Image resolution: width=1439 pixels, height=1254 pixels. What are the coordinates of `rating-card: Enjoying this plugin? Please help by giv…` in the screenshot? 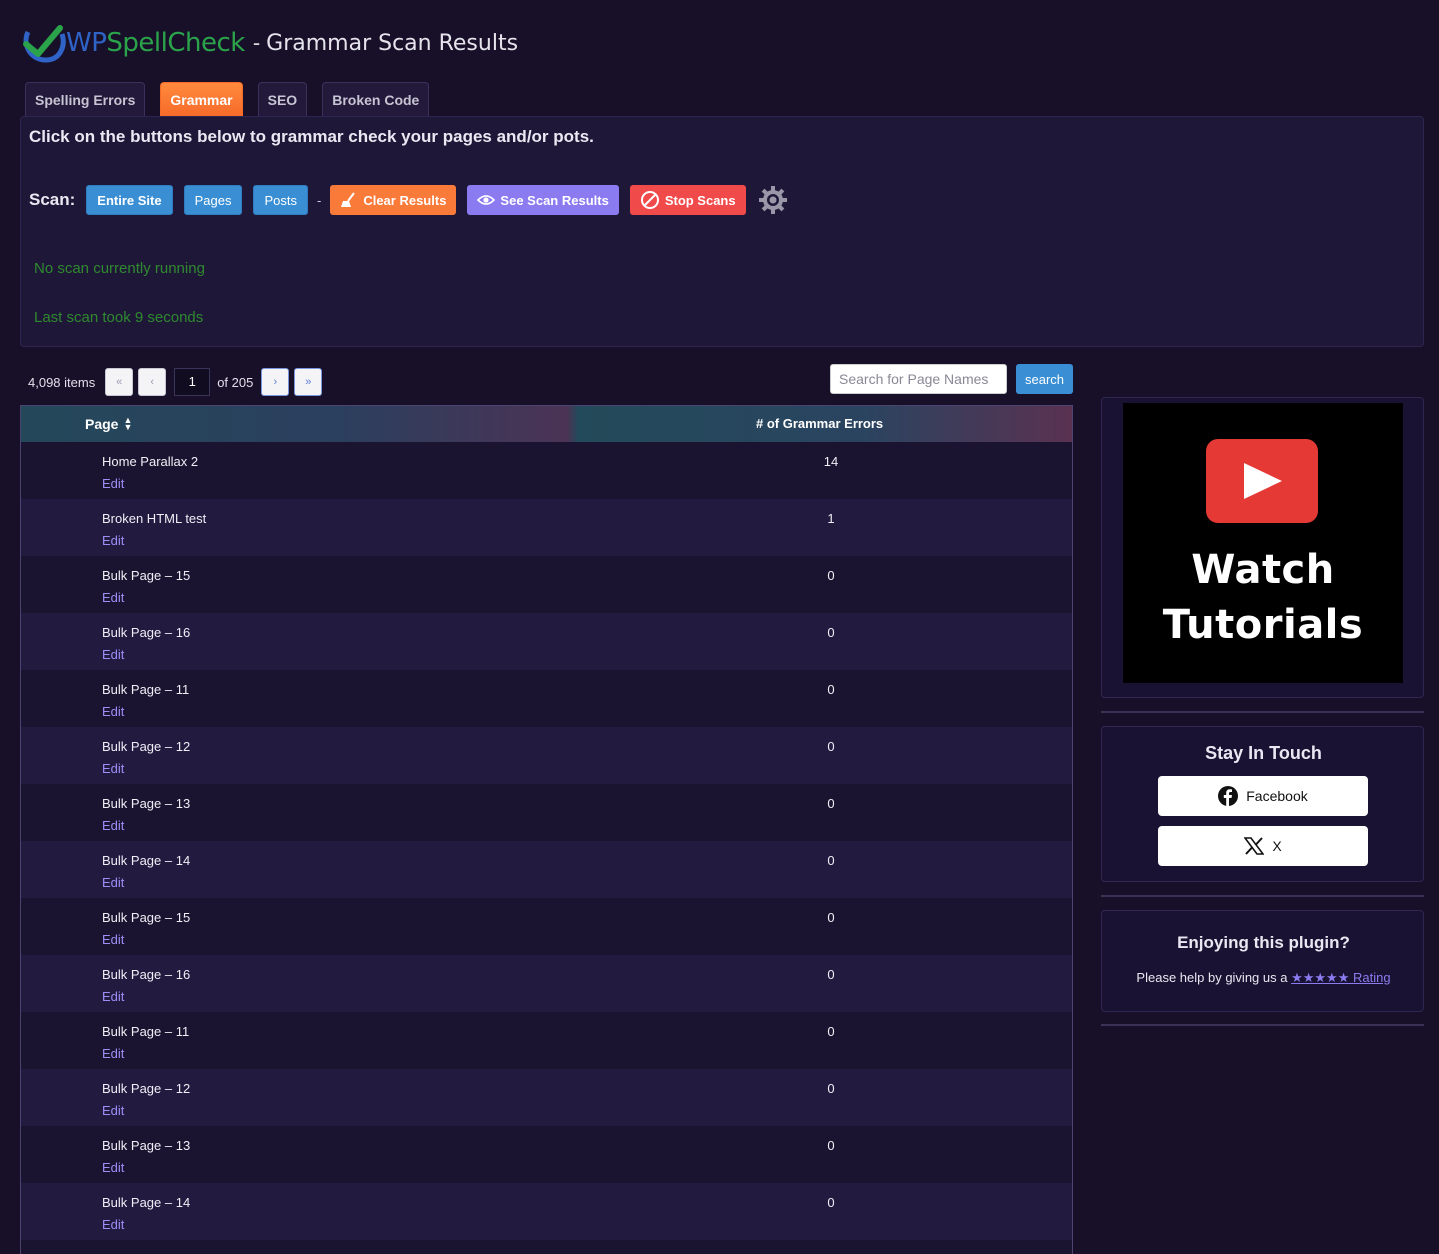 It's located at (1262, 961).